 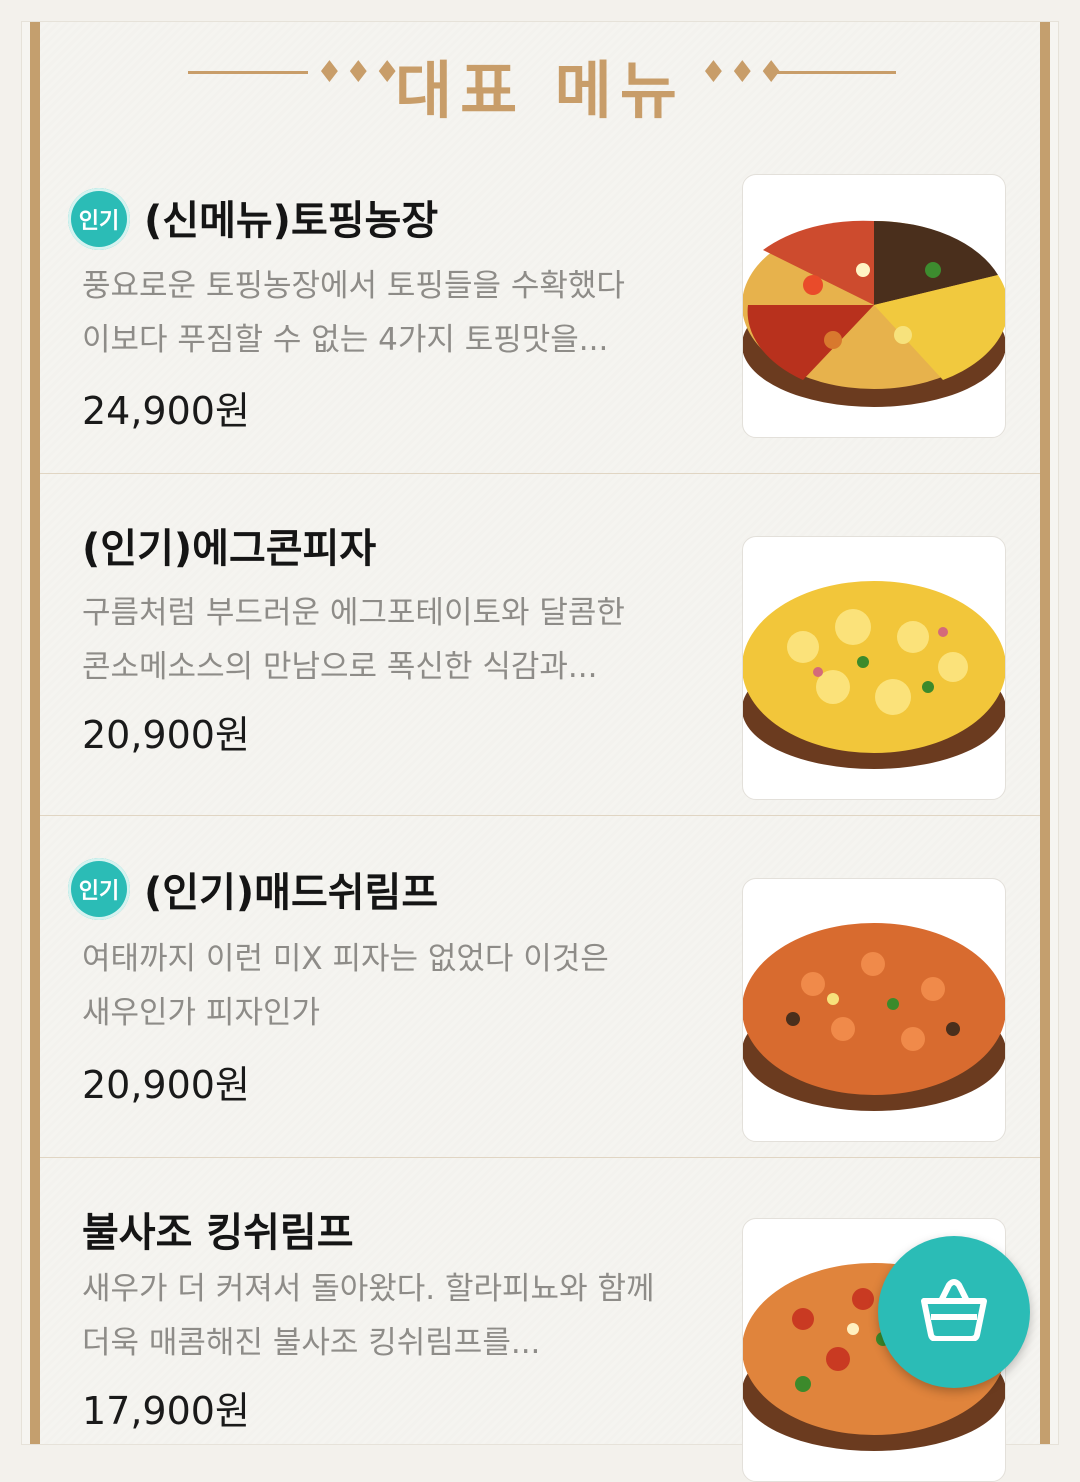 I want to click on shopping-basket-icon, so click(x=954, y=1312).